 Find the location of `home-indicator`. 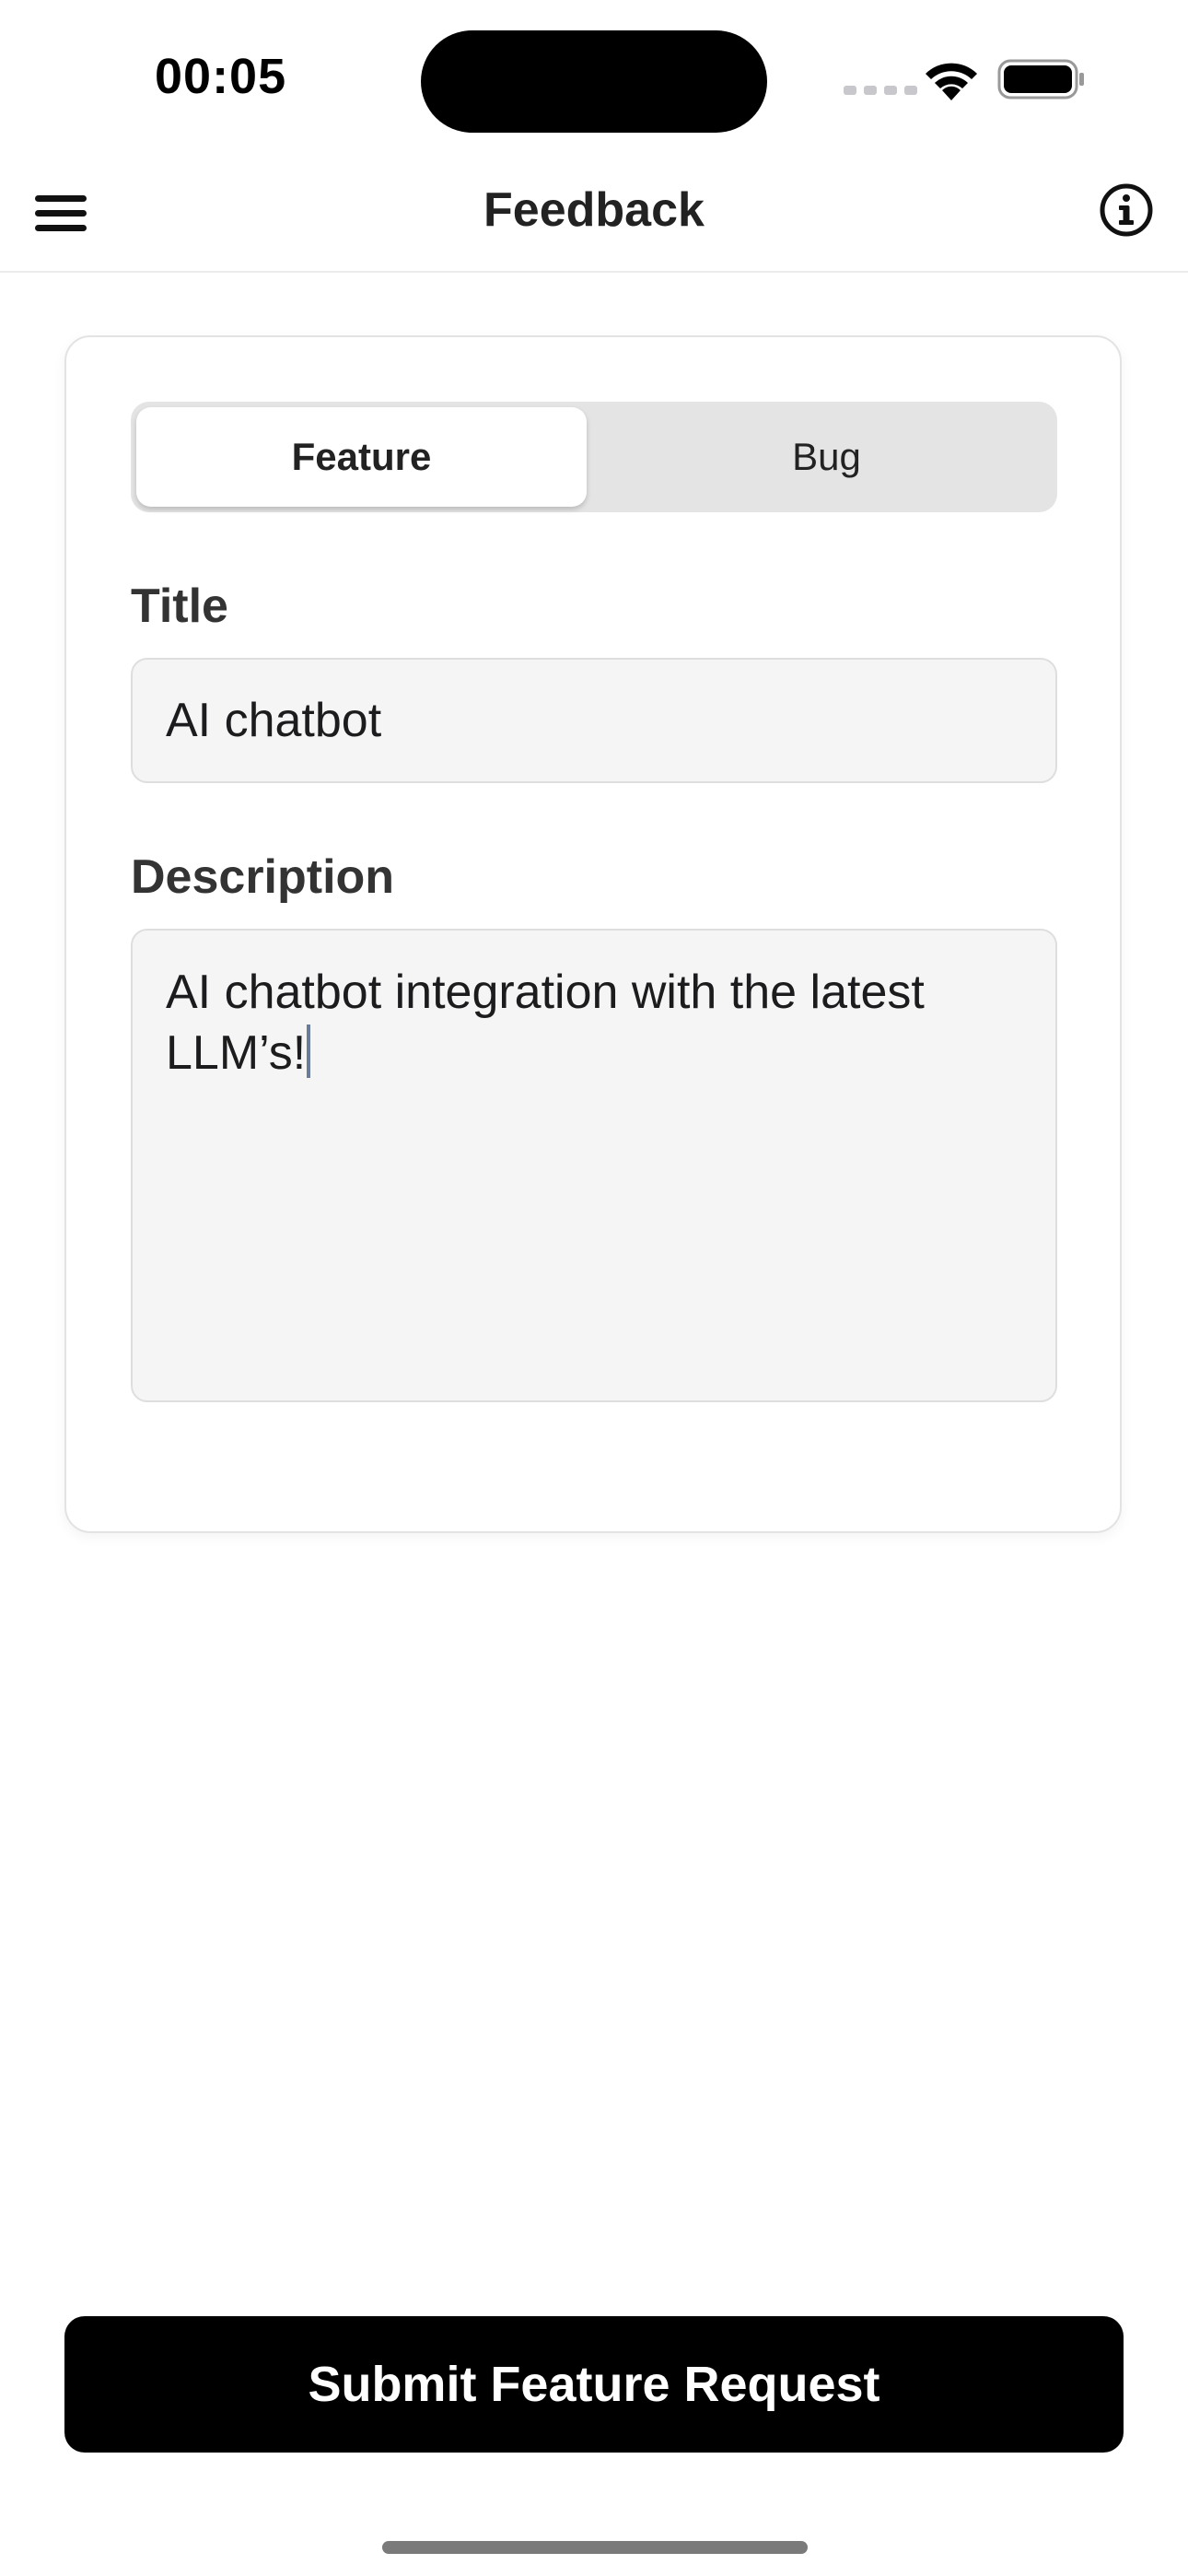

home-indicator is located at coordinates (595, 2547).